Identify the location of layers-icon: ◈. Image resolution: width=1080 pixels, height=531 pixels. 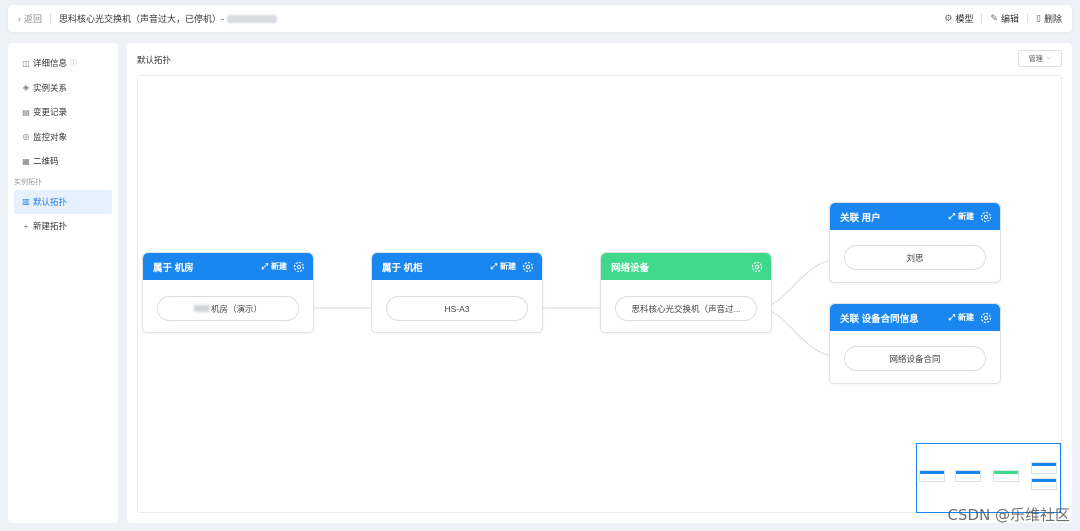
(26, 88).